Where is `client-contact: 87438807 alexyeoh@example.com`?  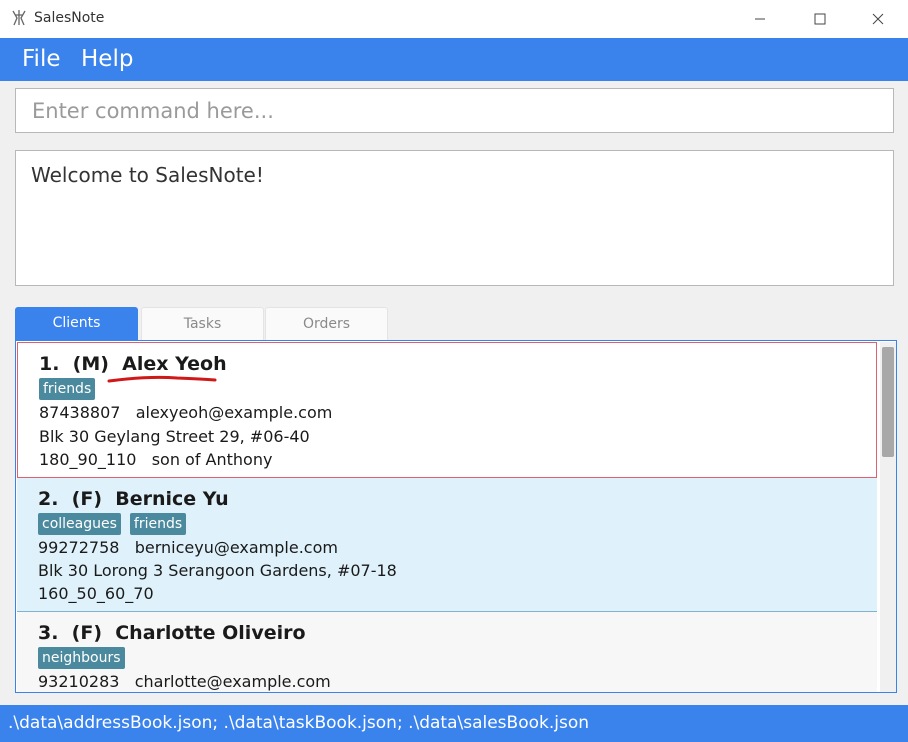 client-contact: 87438807 alexyeoh@example.com is located at coordinates (186, 412).